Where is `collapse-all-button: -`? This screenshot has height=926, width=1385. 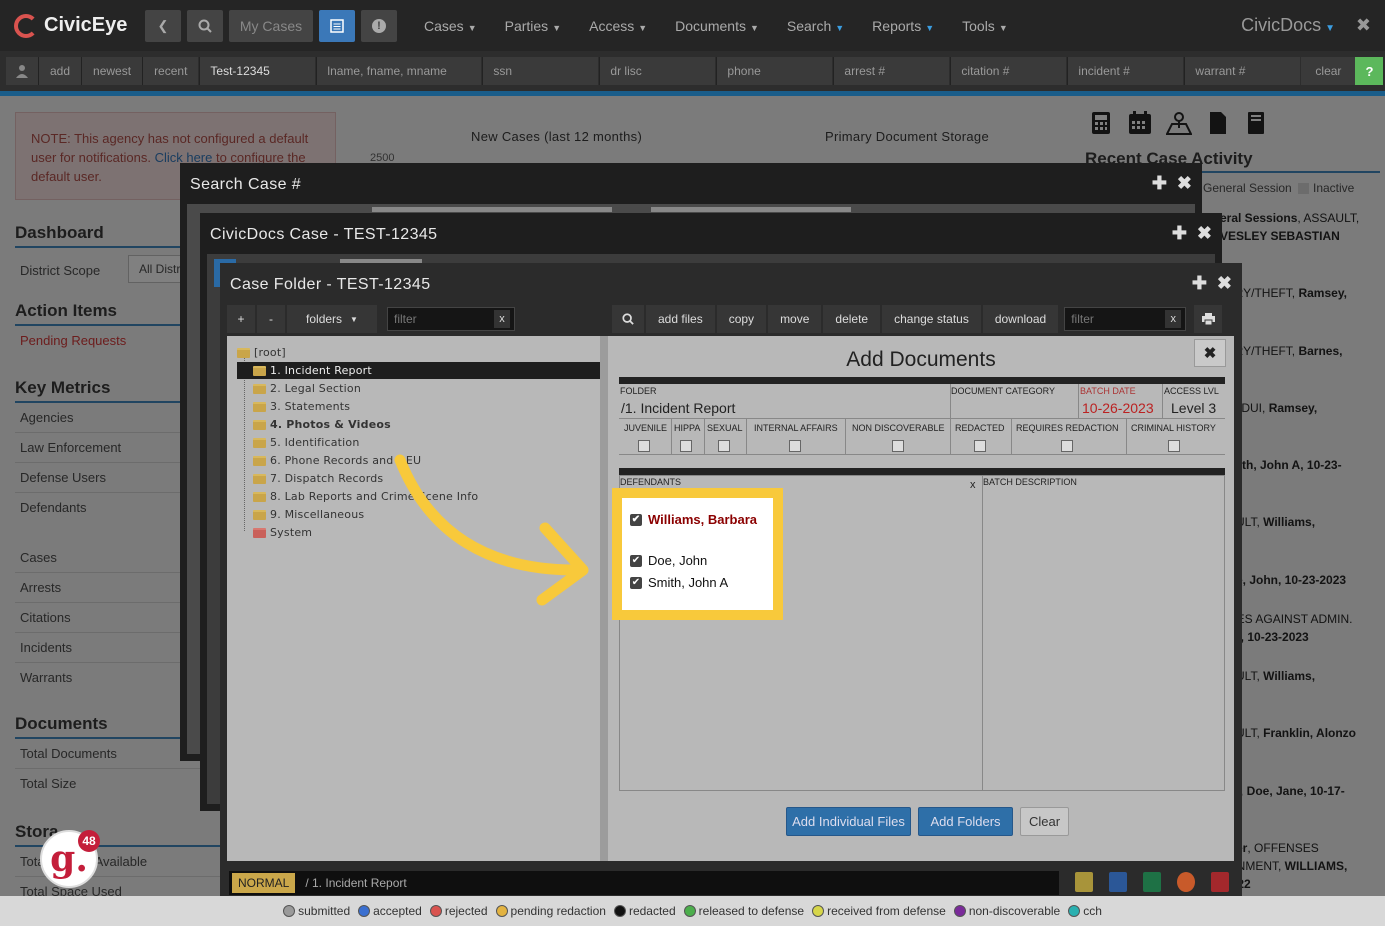
collapse-all-button: - is located at coordinates (271, 319).